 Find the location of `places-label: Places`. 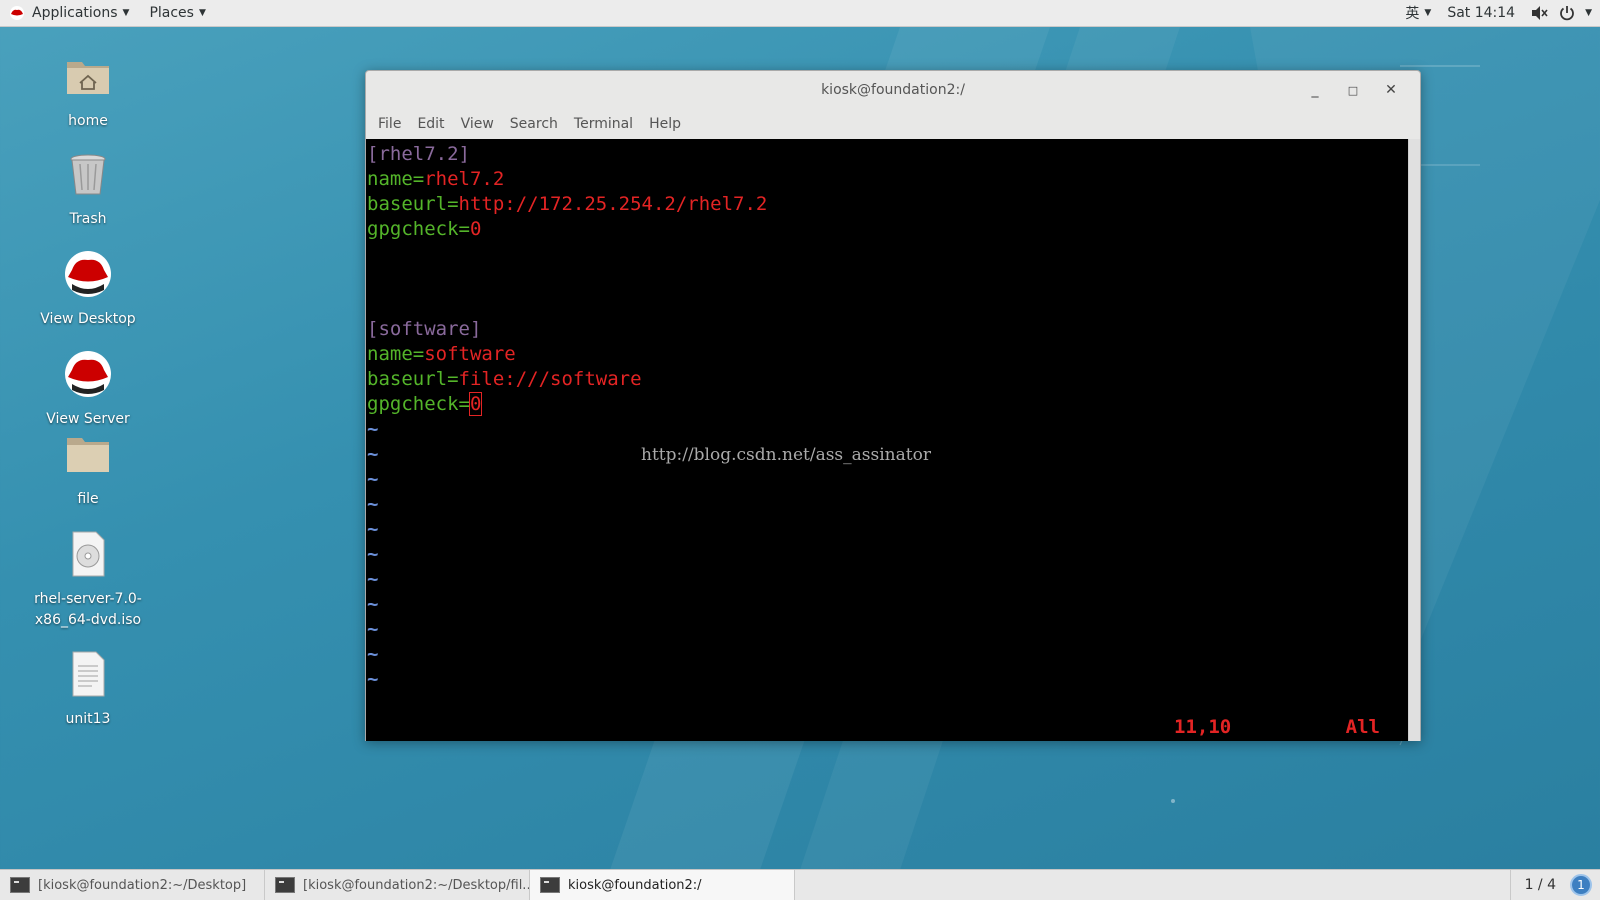

places-label: Places is located at coordinates (171, 13).